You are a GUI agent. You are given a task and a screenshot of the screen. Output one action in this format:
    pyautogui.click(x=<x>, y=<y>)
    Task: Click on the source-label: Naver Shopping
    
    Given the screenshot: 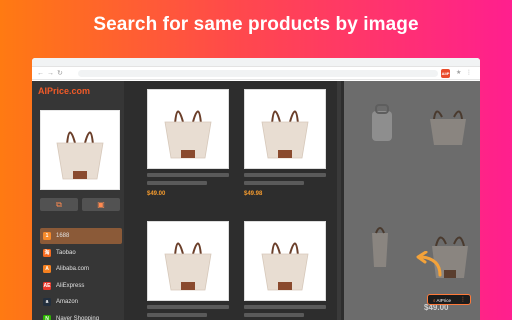 What is the action you would take?
    pyautogui.click(x=78, y=317)
    